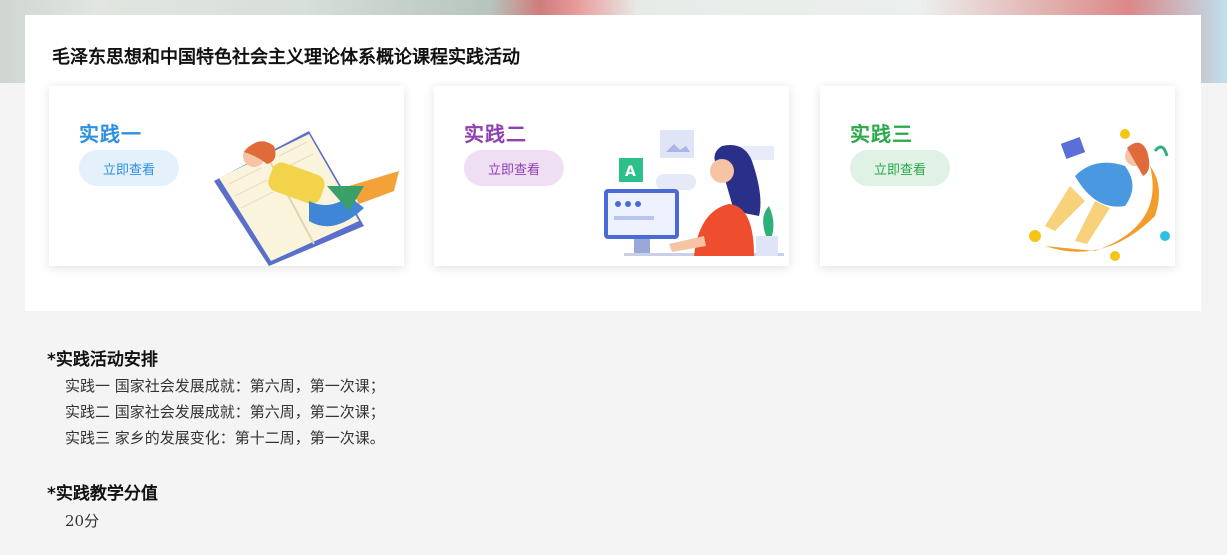  Describe the element at coordinates (225, 412) in the screenshot. I see `schedule-line: 实践二 国家社会发展成就：第六周，第二次课；` at that location.